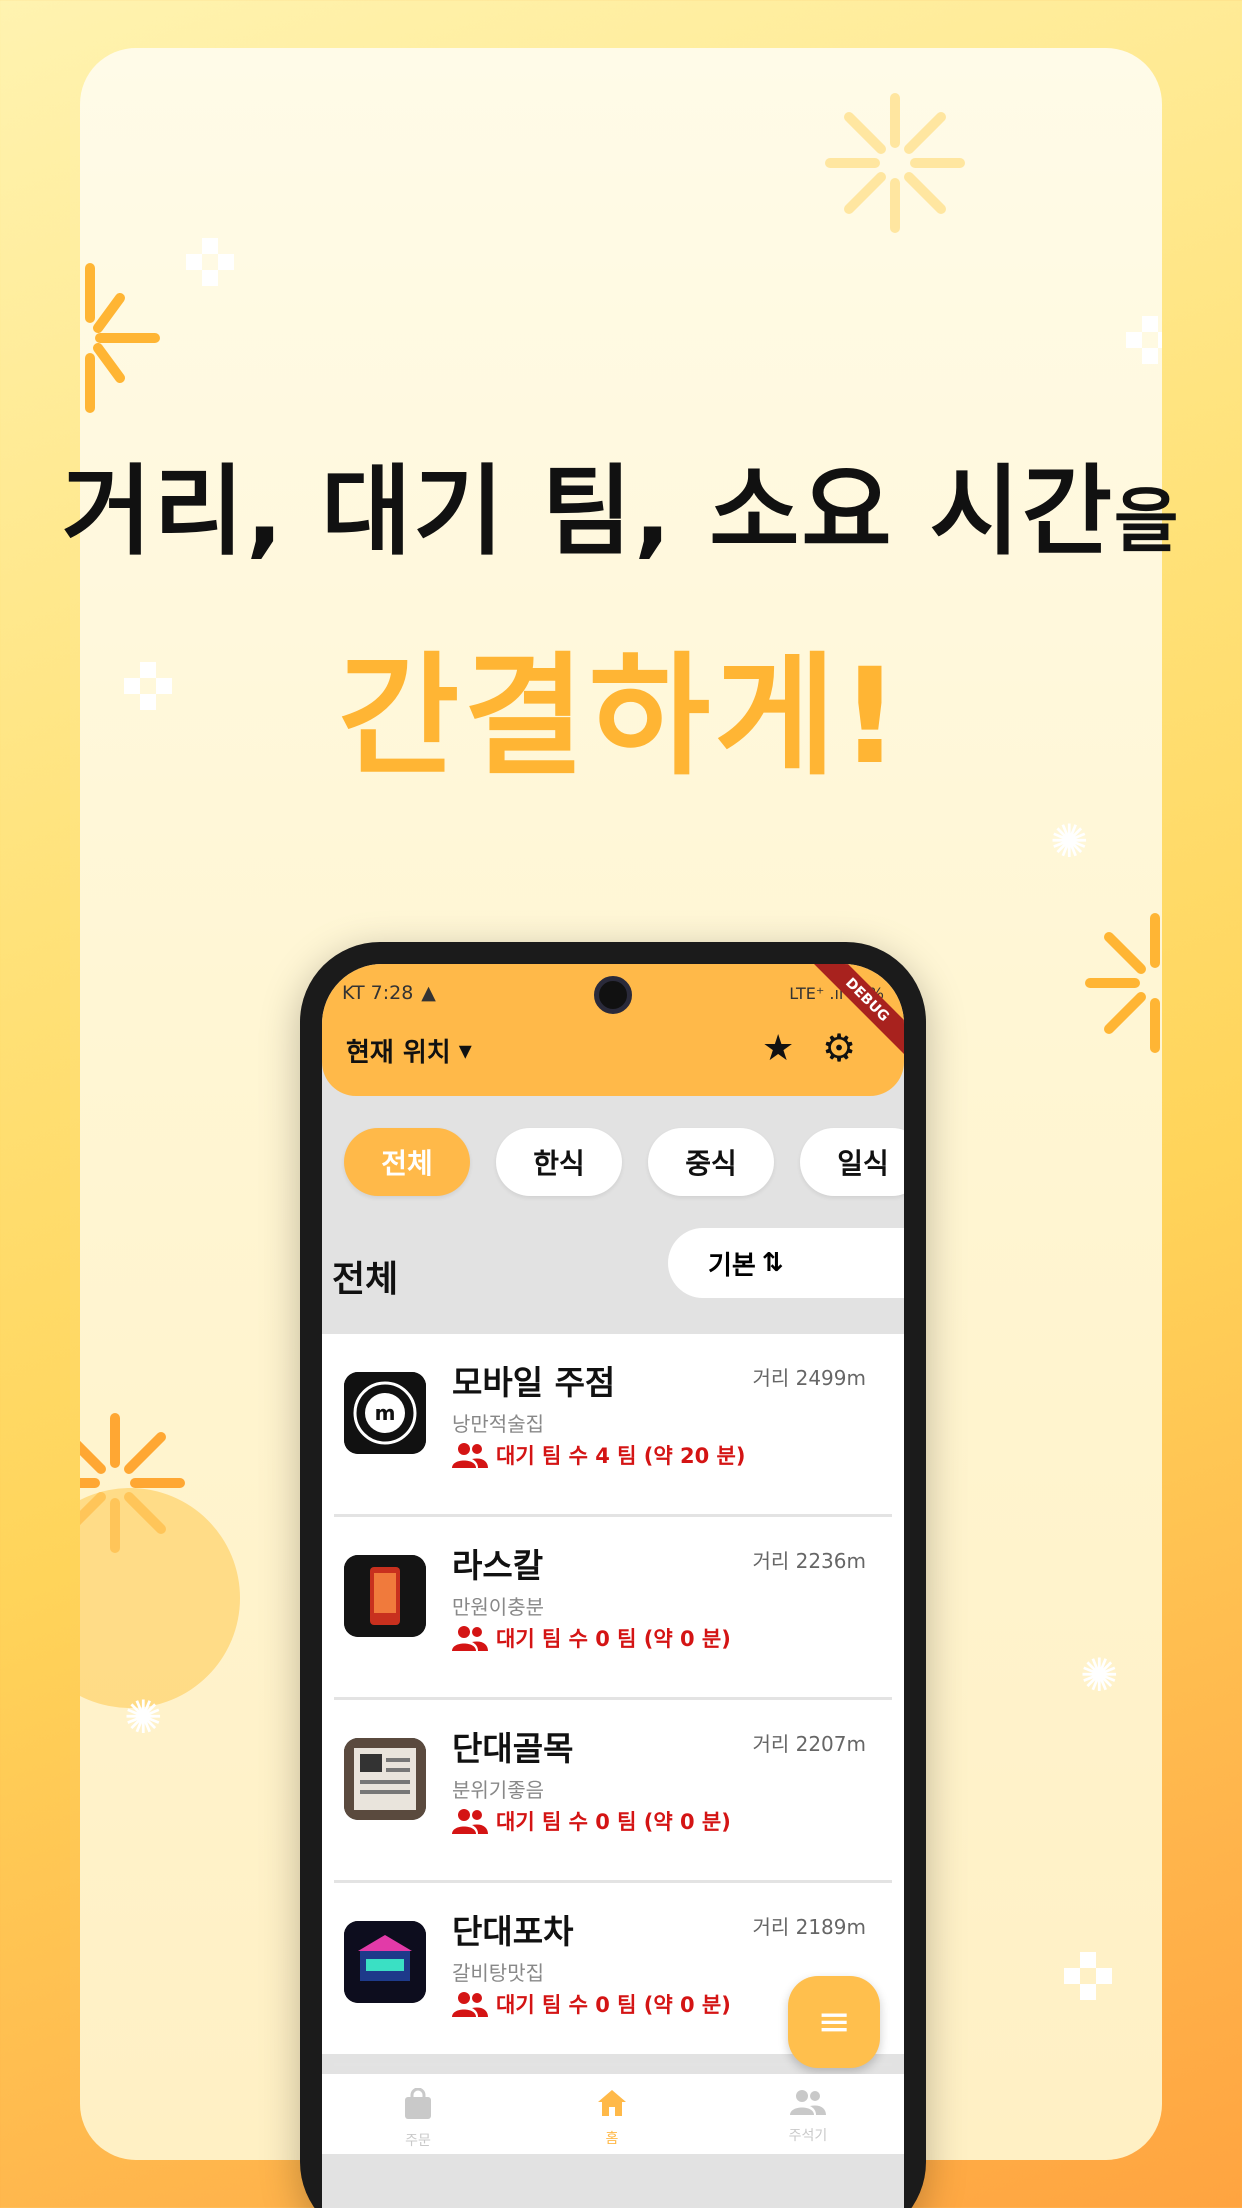  I want to click on front-camera, so click(613, 995).